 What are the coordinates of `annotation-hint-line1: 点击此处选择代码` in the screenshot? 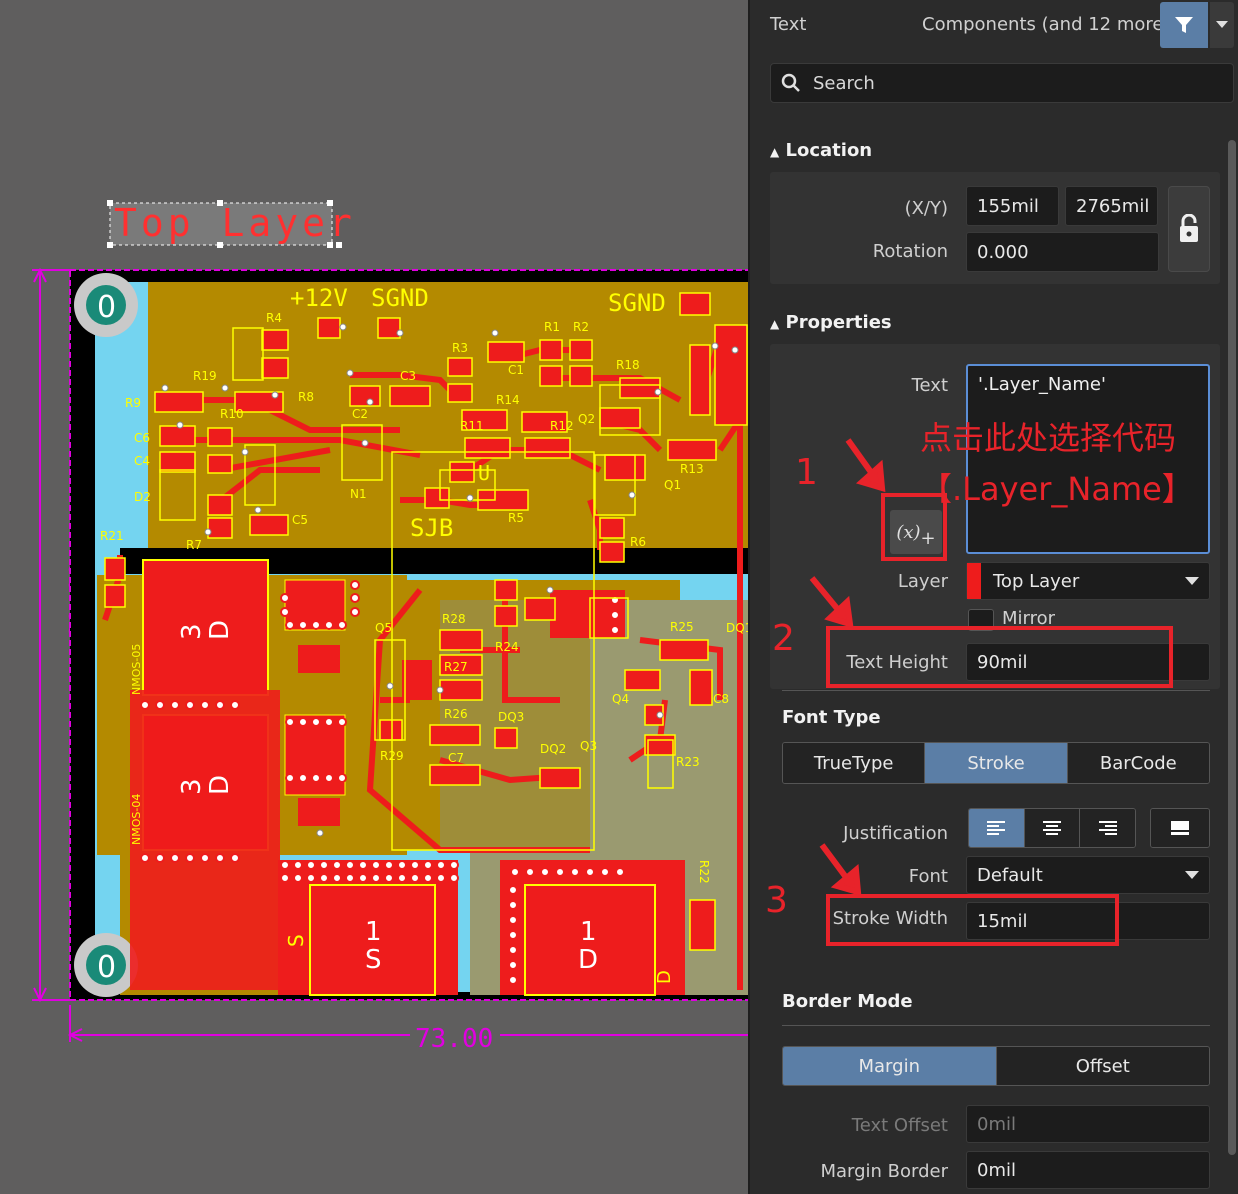 It's located at (1048, 438).